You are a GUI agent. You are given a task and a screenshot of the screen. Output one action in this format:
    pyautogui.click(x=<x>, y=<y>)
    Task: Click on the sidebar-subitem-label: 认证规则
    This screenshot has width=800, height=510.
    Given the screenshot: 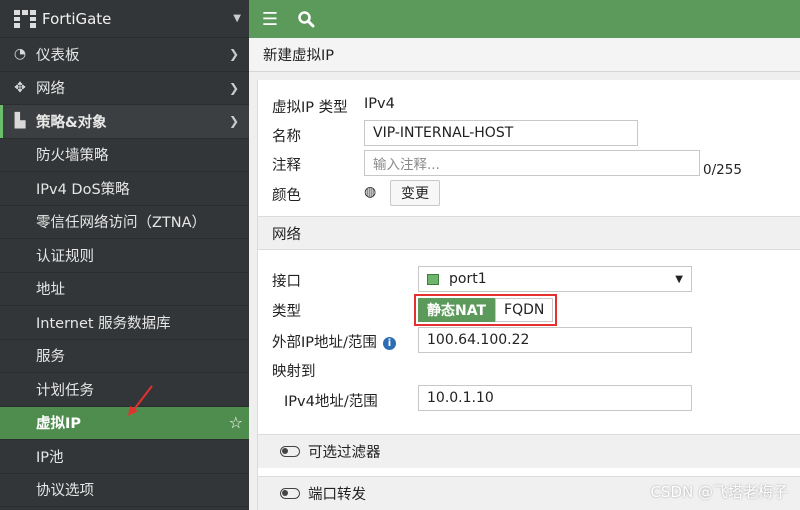 What is the action you would take?
    pyautogui.click(x=65, y=256)
    